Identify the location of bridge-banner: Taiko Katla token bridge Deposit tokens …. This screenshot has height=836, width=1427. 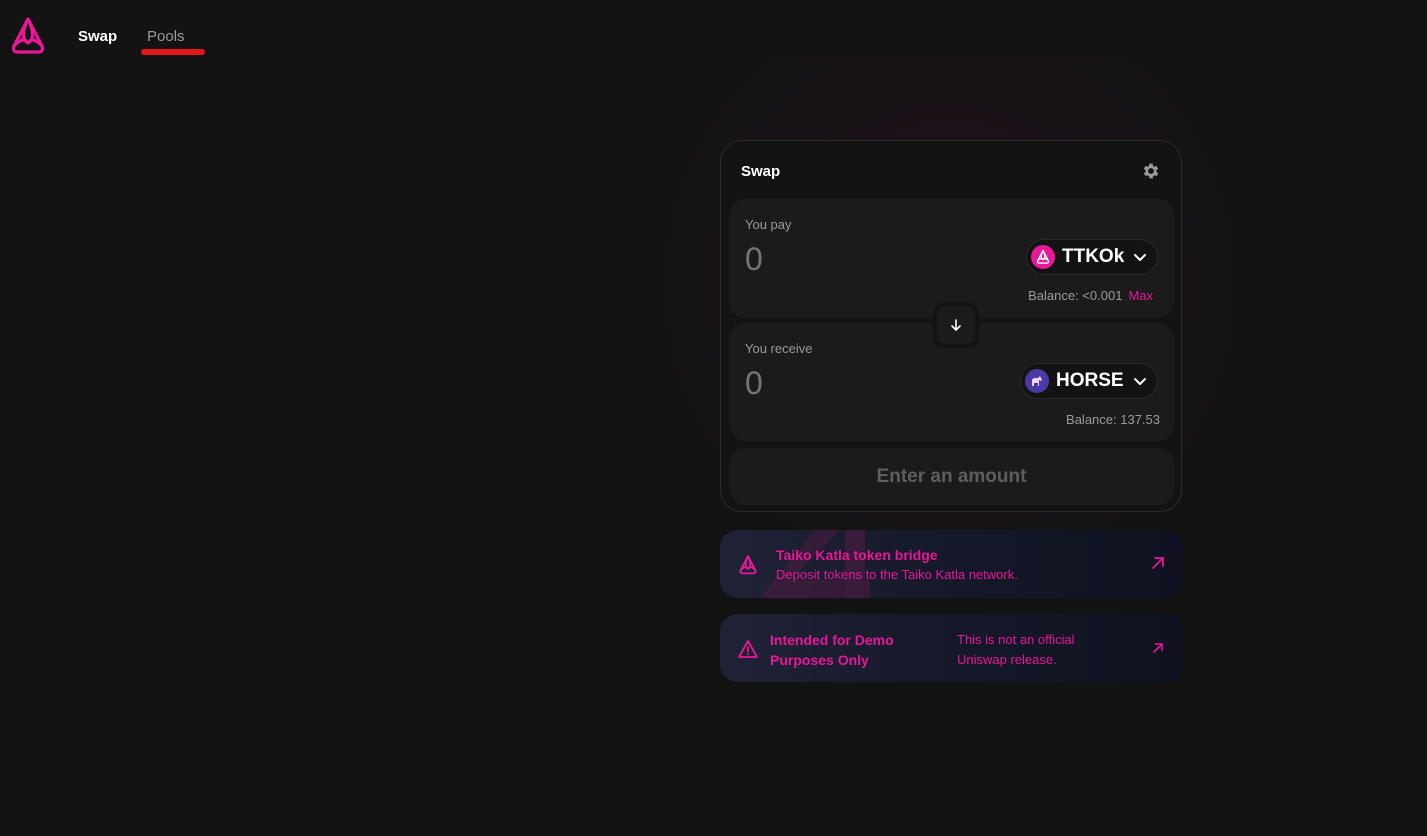
(951, 564).